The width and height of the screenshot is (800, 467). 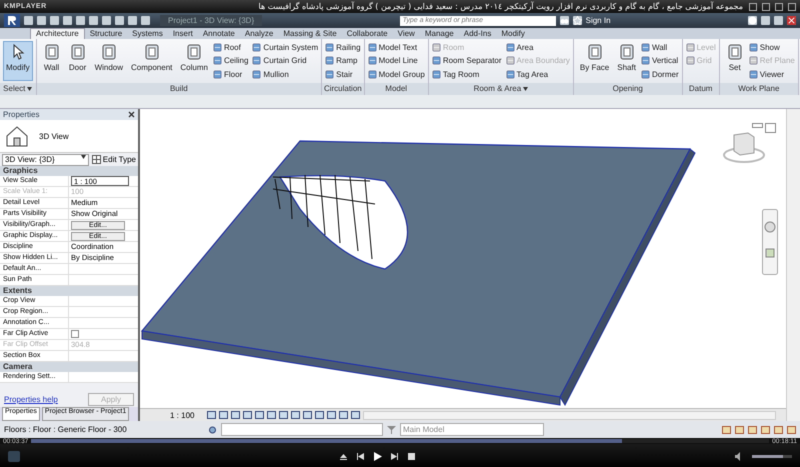 What do you see at coordinates (69, 367) in the screenshot?
I see `group-header: Camera` at bounding box center [69, 367].